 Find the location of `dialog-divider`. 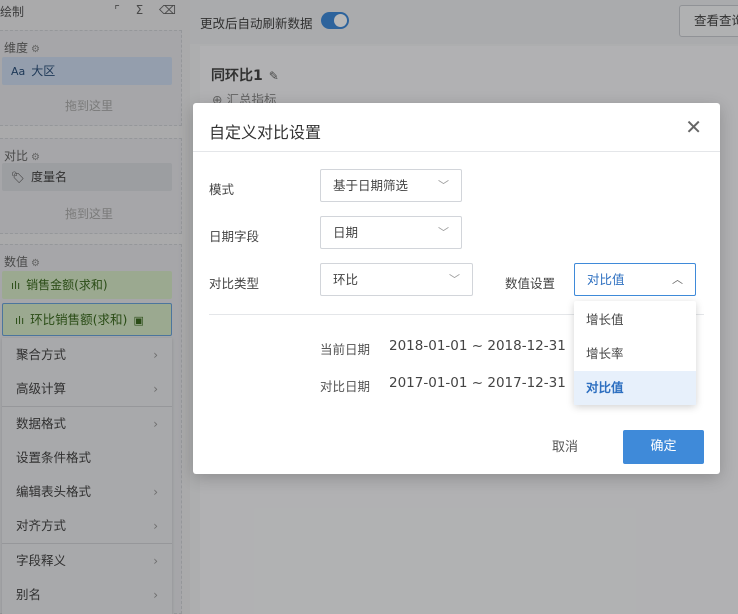

dialog-divider is located at coordinates (456, 151).